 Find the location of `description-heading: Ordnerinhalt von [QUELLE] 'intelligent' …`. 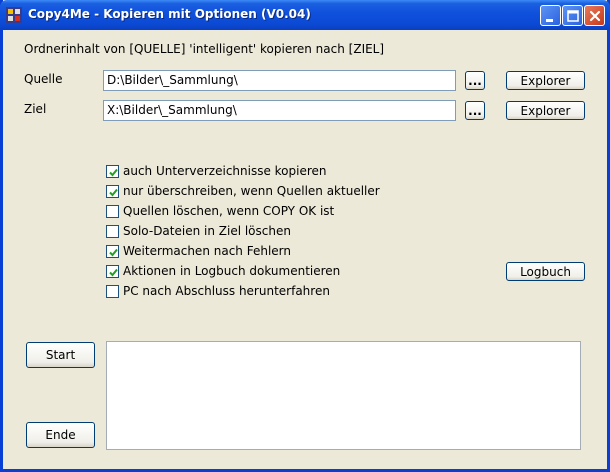

description-heading: Ordnerinhalt von [QUELLE] 'intelligent' … is located at coordinates (204, 49).